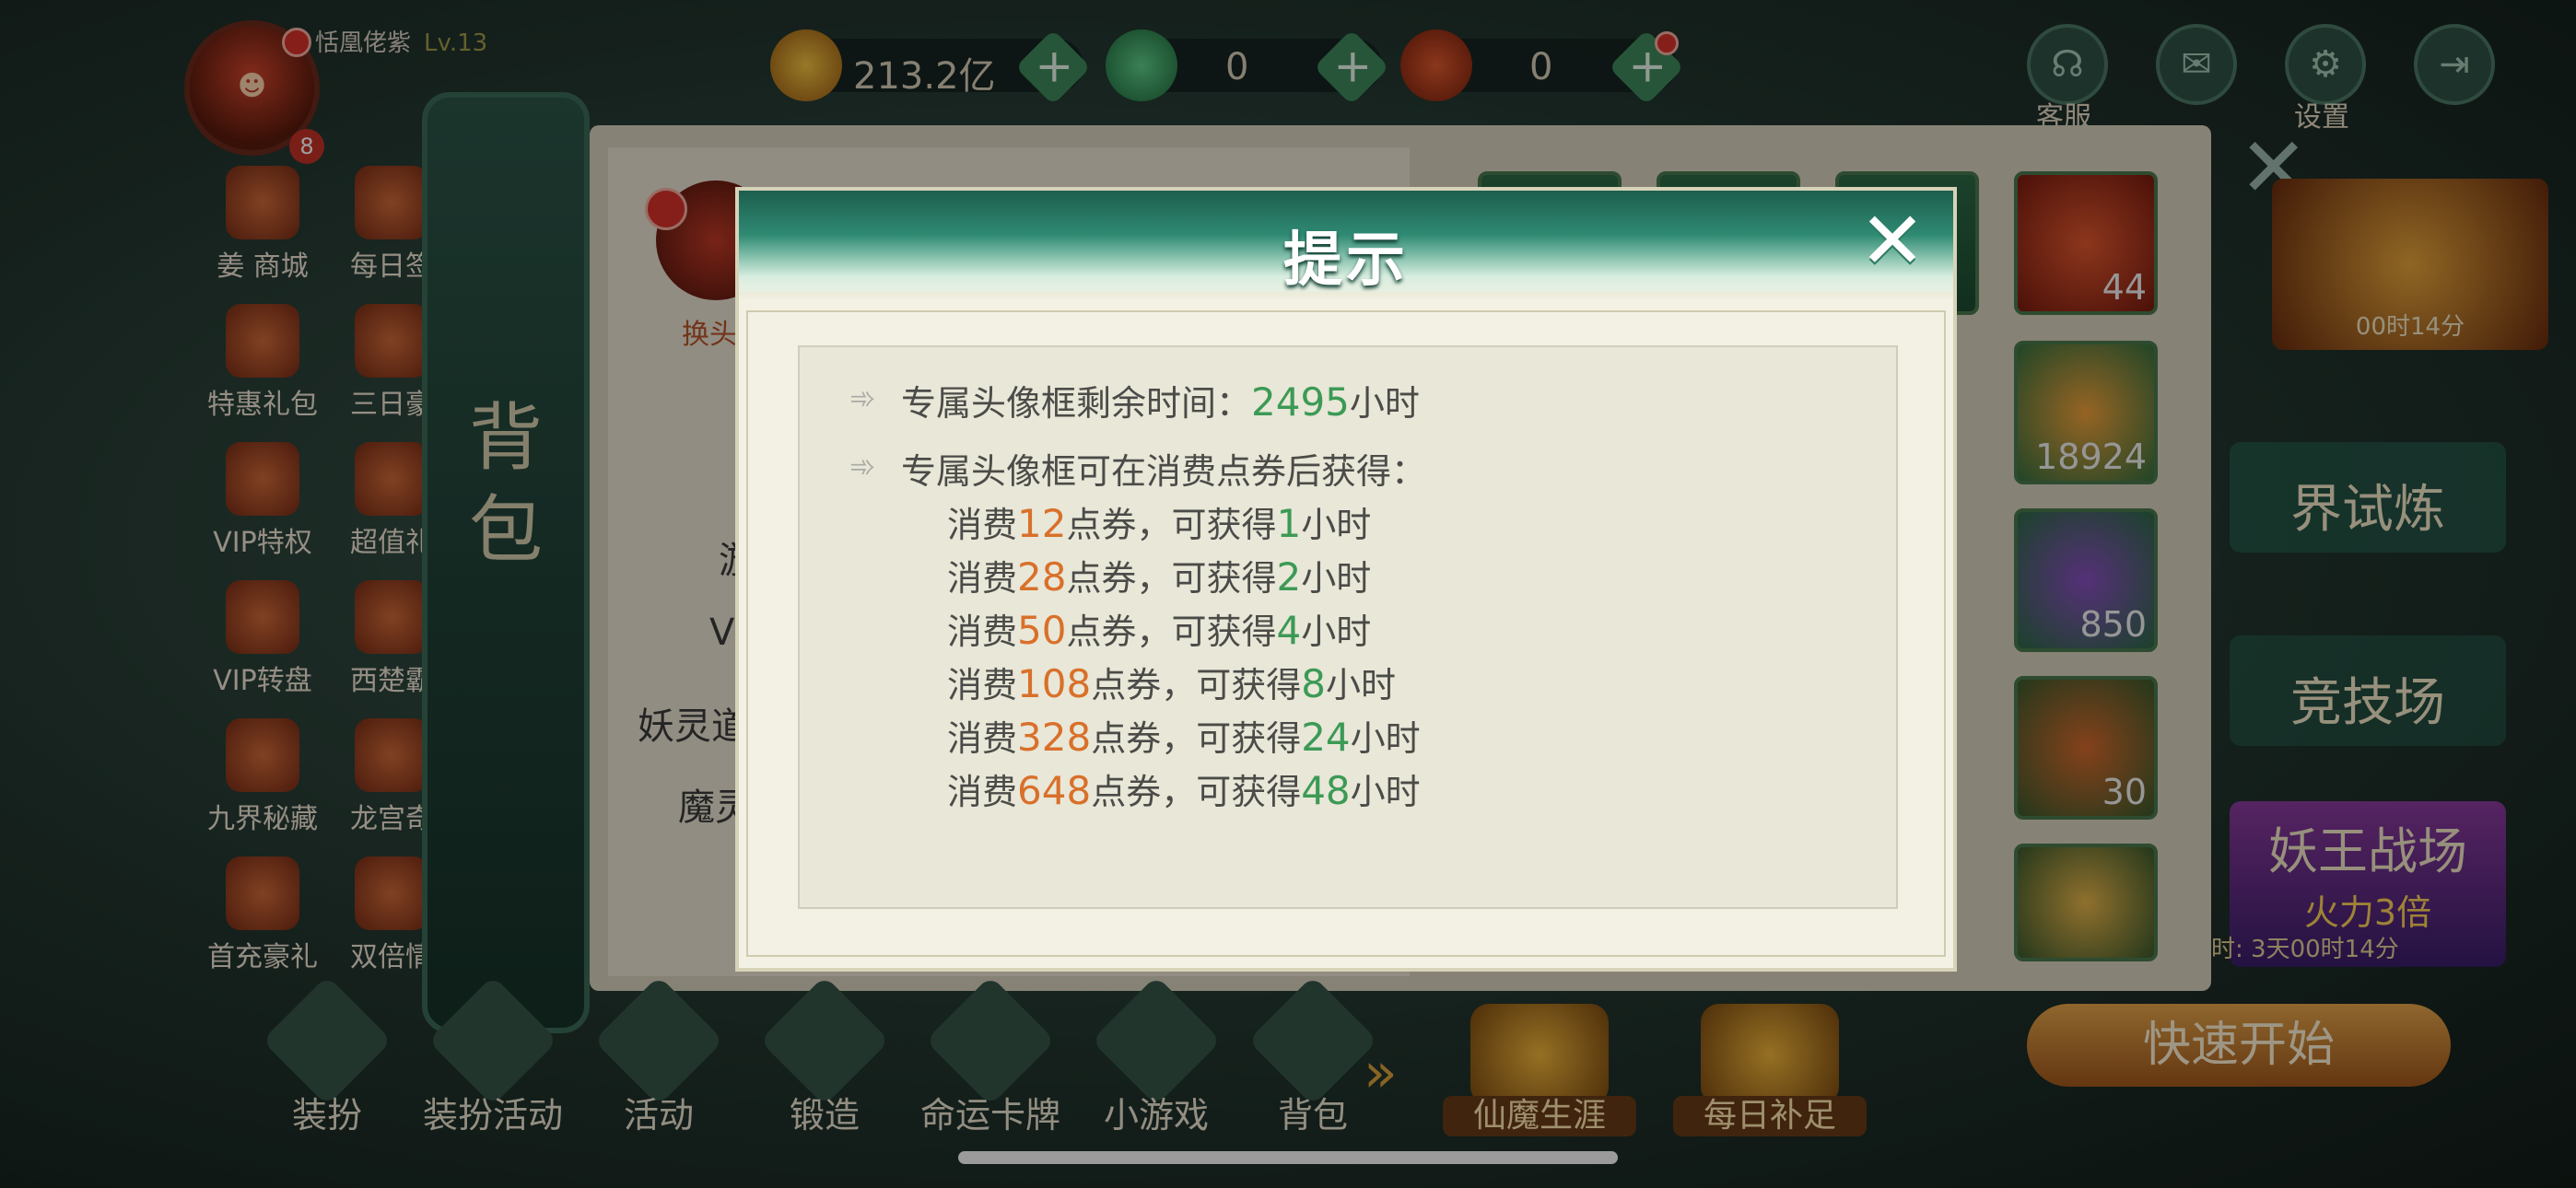  Describe the element at coordinates (1313, 683) in the screenshot. I see `hours-value: 8` at that location.